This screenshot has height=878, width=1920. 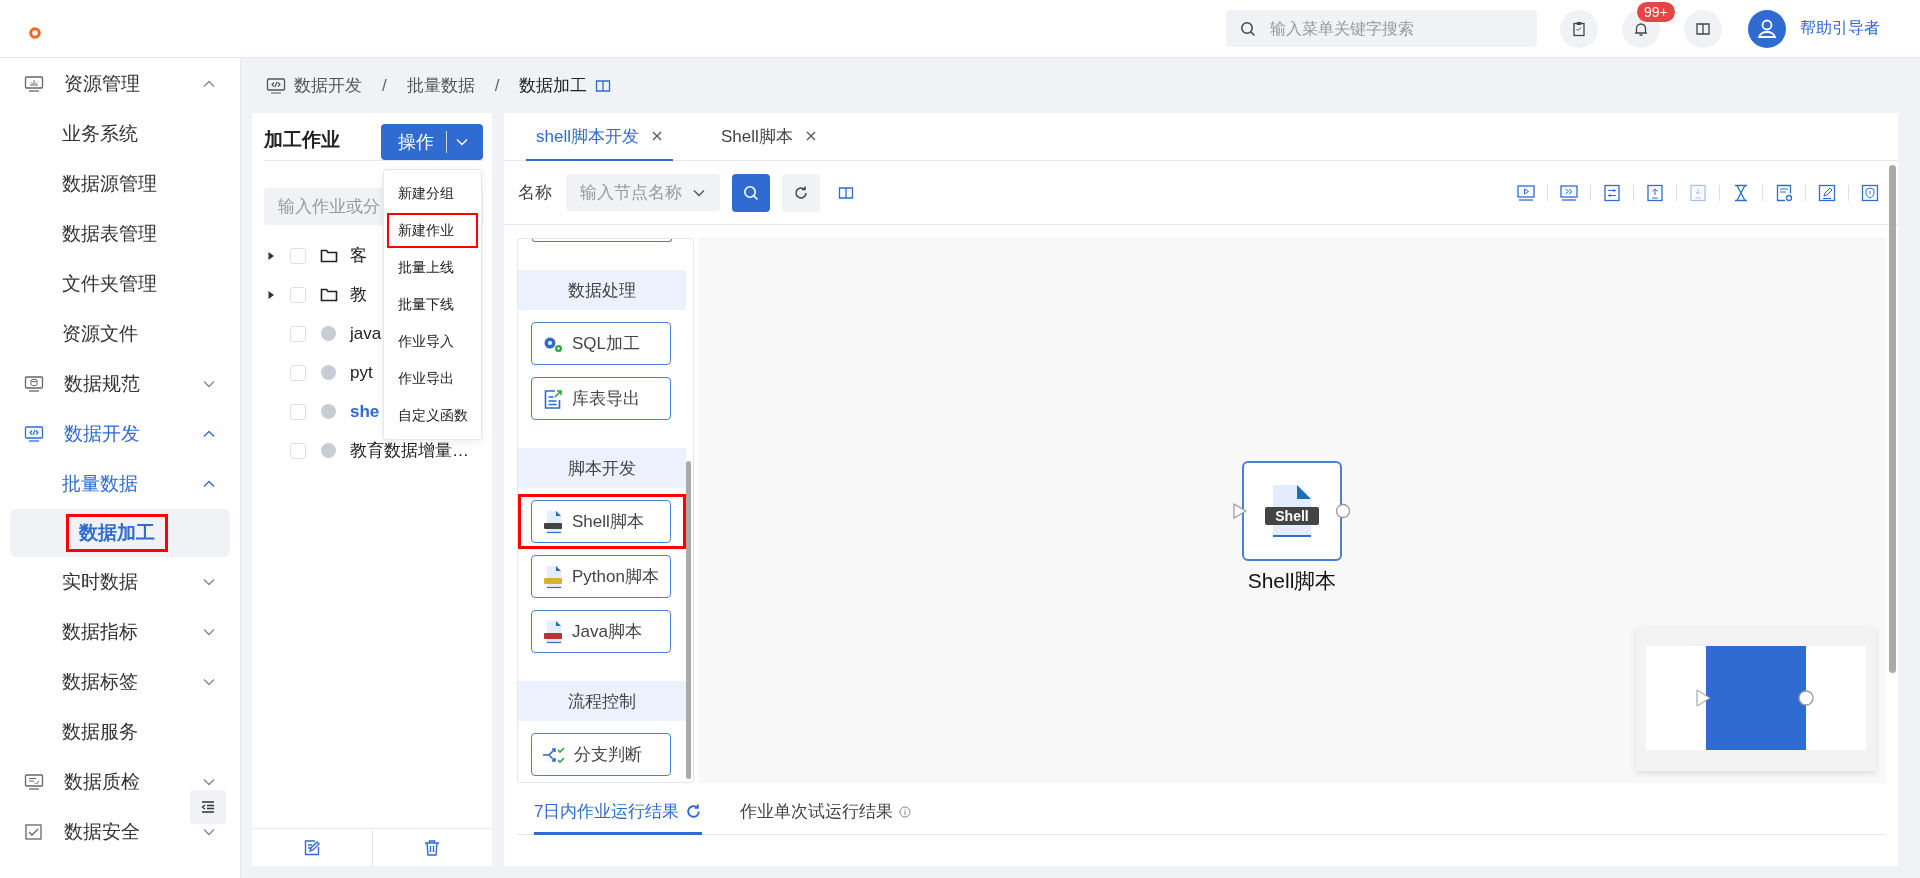 What do you see at coordinates (602, 290) in the screenshot?
I see `palette-section-header: 数据处理` at bounding box center [602, 290].